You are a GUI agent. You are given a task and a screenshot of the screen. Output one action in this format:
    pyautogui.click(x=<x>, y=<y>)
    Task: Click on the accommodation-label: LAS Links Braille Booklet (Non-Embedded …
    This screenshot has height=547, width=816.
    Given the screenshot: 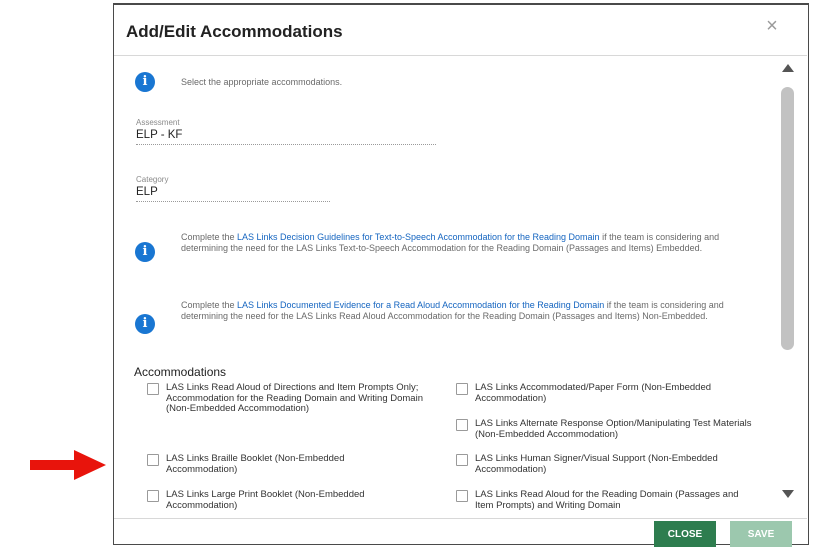 What is the action you would take?
    pyautogui.click(x=255, y=464)
    